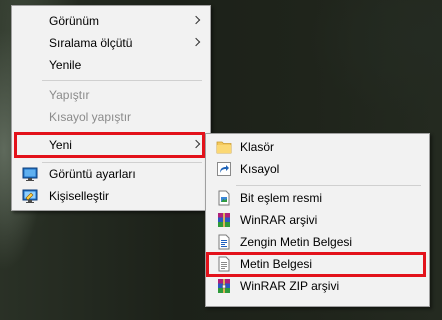 The width and height of the screenshot is (442, 320). I want to click on rich-text-document-icon, so click(224, 242).